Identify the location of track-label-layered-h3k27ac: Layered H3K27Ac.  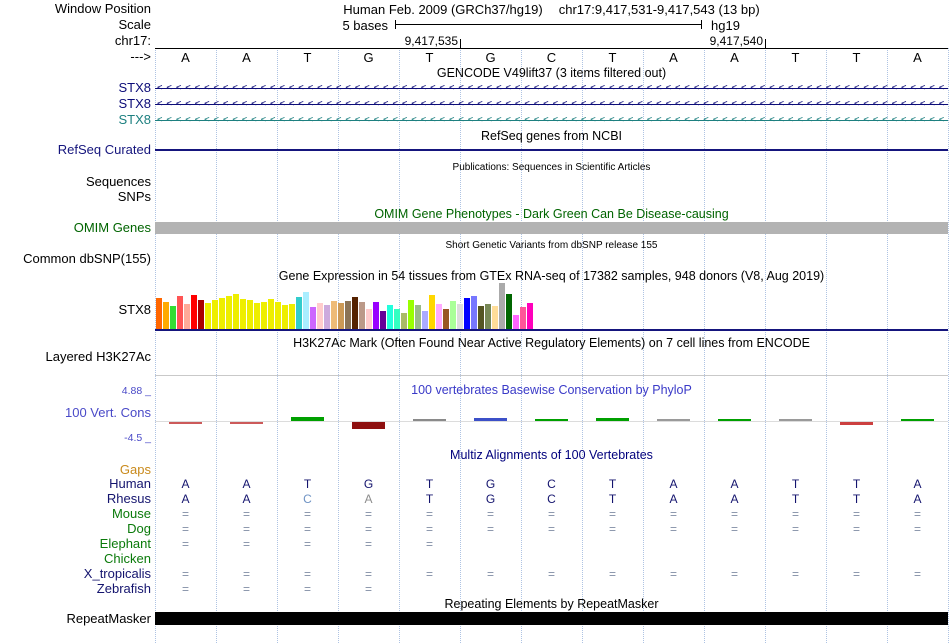
(98, 357).